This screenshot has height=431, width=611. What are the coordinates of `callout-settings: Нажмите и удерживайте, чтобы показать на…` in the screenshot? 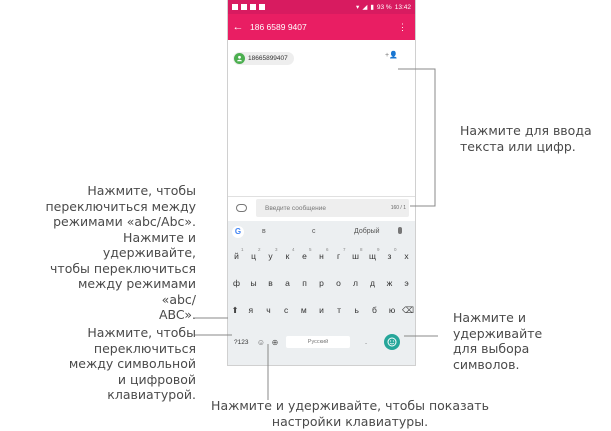 It's located at (350, 413).